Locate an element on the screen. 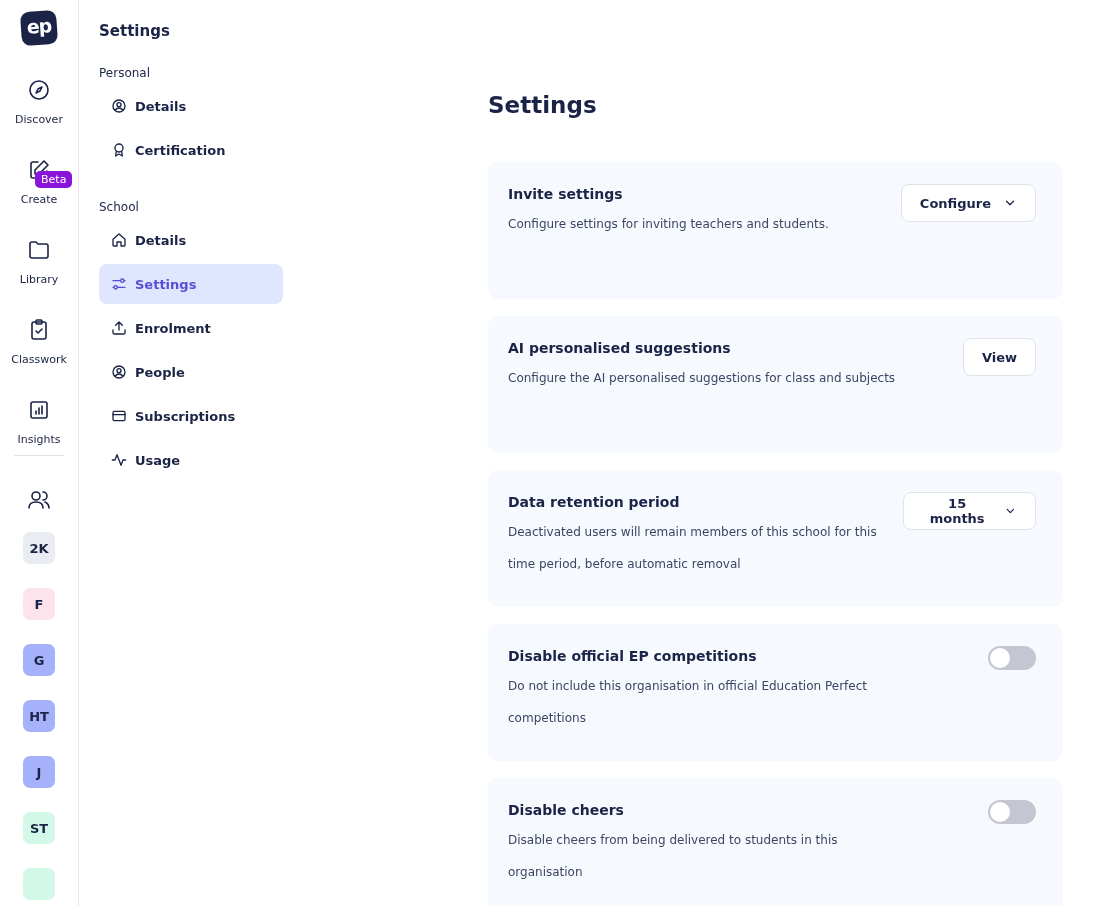  section-heading: Personal is located at coordinates (125, 73).